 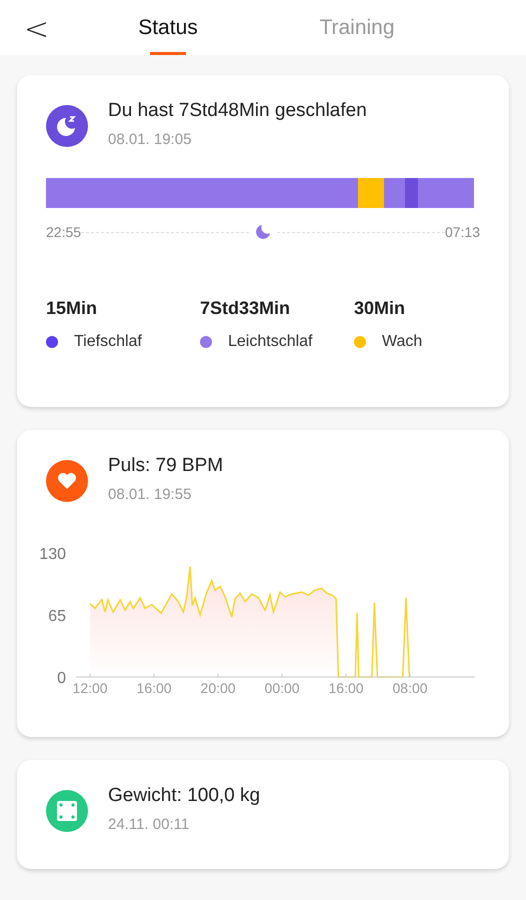 What do you see at coordinates (166, 466) in the screenshot?
I see `card-title: Puls: 79 BPM` at bounding box center [166, 466].